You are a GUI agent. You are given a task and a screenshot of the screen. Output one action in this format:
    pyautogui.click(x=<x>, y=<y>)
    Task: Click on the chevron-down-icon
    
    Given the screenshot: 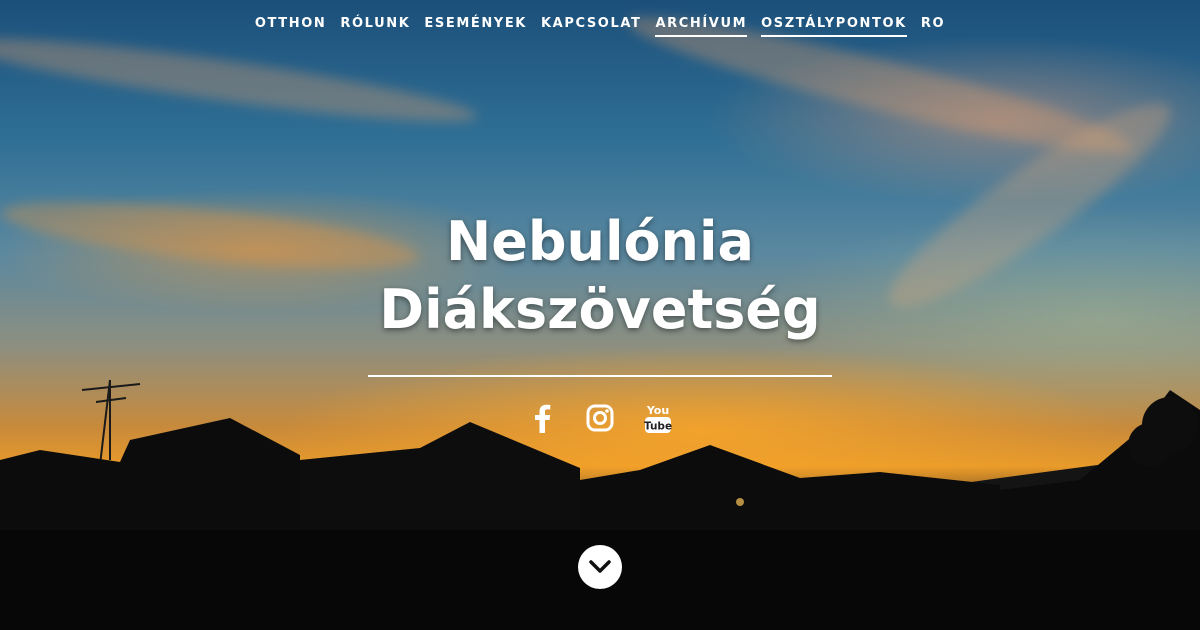 What is the action you would take?
    pyautogui.click(x=600, y=566)
    